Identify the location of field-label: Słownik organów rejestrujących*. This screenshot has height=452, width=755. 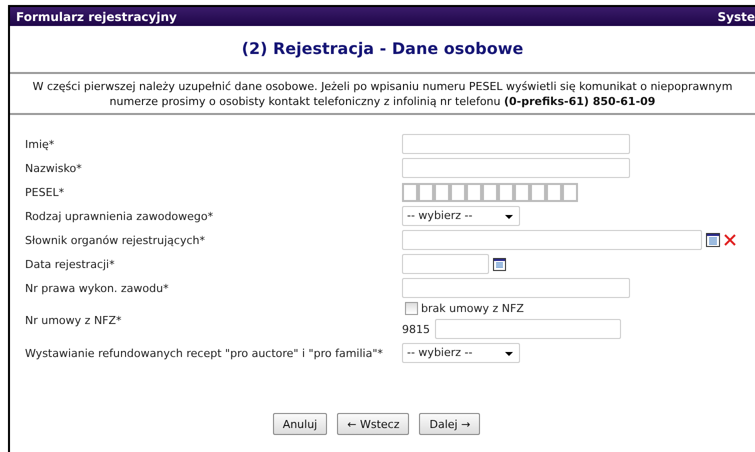
(115, 240).